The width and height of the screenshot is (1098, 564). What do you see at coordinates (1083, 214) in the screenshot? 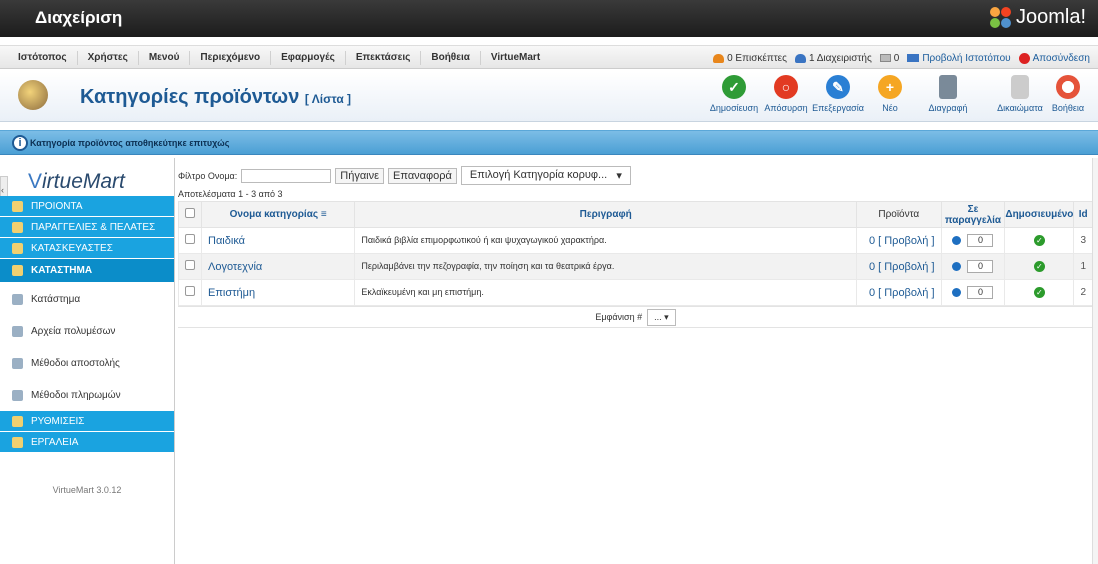
I see `col-id: Id` at bounding box center [1083, 214].